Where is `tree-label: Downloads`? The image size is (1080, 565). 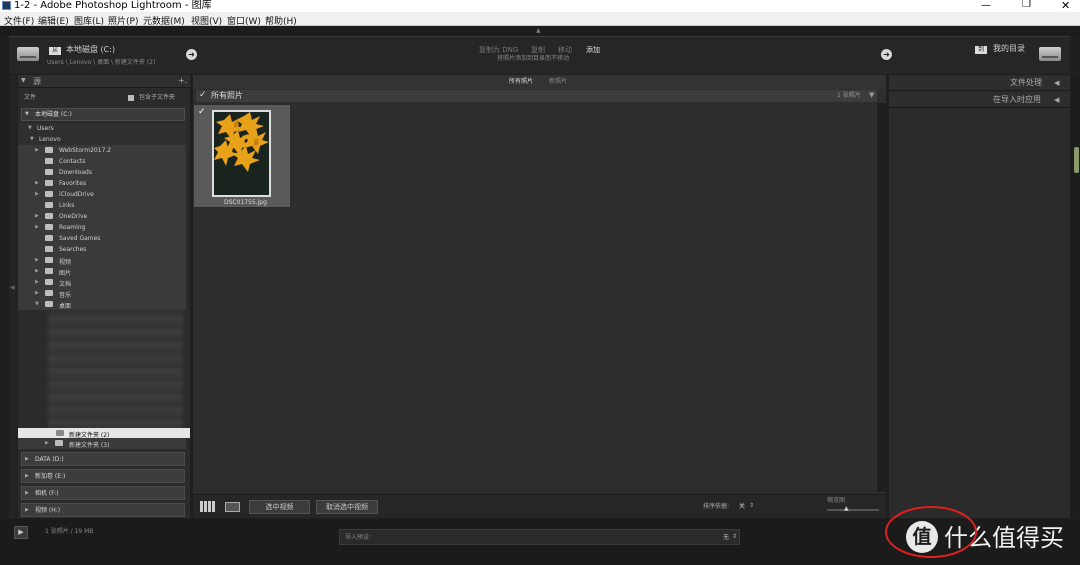 tree-label: Downloads is located at coordinates (75, 172).